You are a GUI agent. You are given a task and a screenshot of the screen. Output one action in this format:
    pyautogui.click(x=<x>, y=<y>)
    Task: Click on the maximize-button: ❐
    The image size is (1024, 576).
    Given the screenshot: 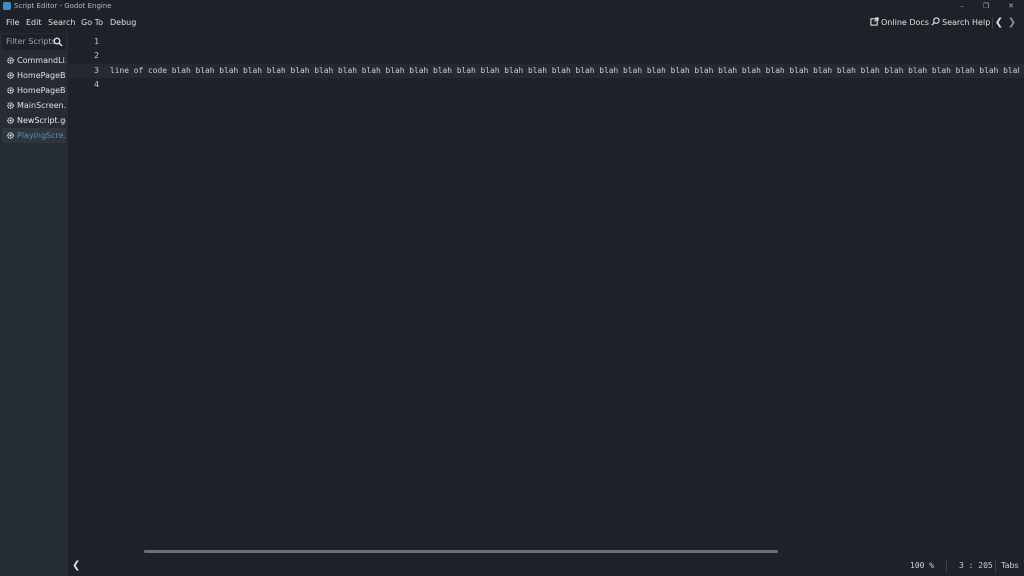 What is the action you would take?
    pyautogui.click(x=986, y=6)
    